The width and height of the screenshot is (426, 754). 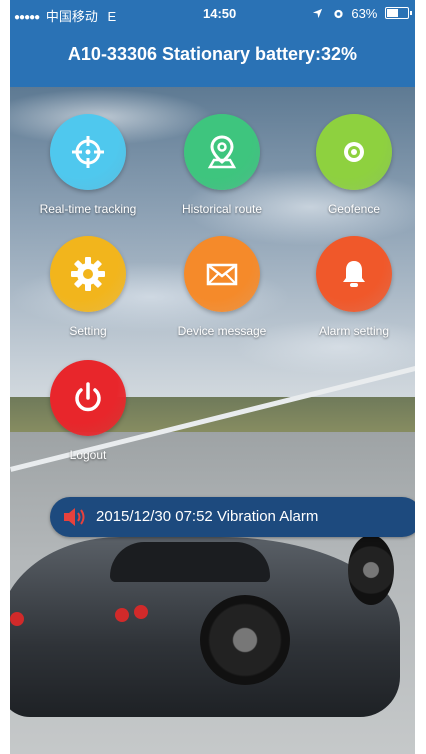 I want to click on speaker-icon, so click(x=74, y=517).